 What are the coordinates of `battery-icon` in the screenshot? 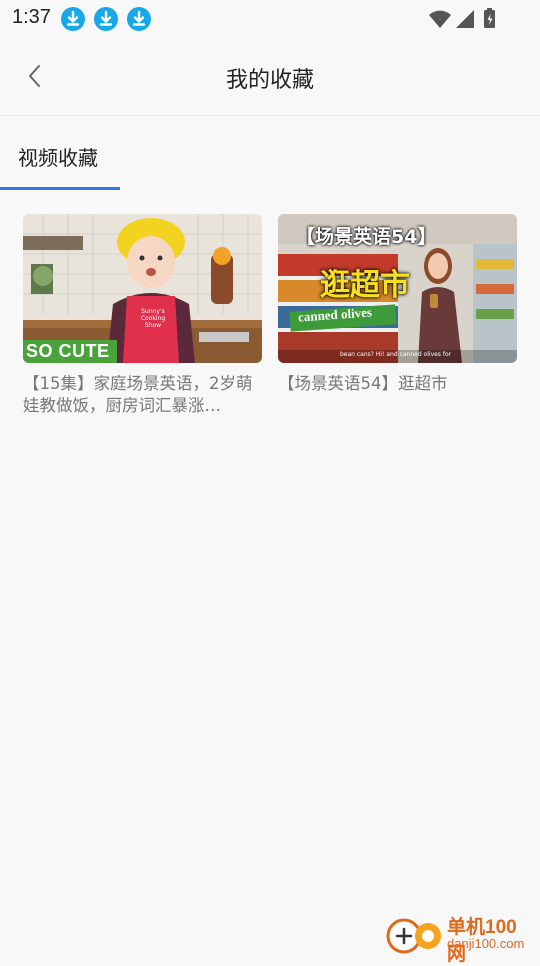 It's located at (489, 18).